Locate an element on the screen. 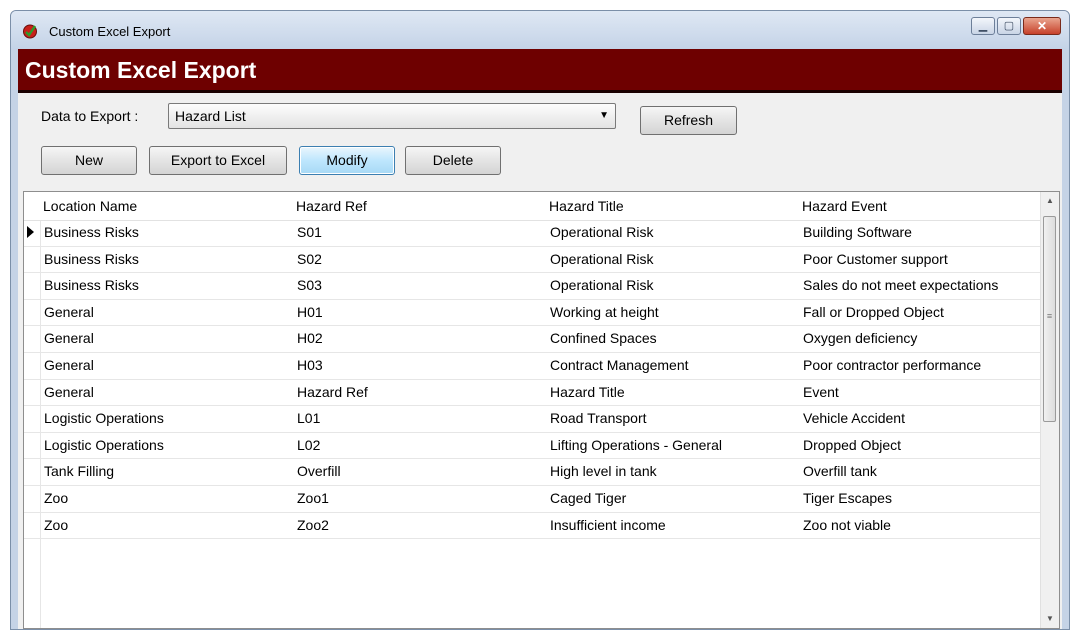 Image resolution: width=1076 pixels, height=632 pixels. cell-hazard-event: Oxygen deficiency is located at coordinates (860, 338).